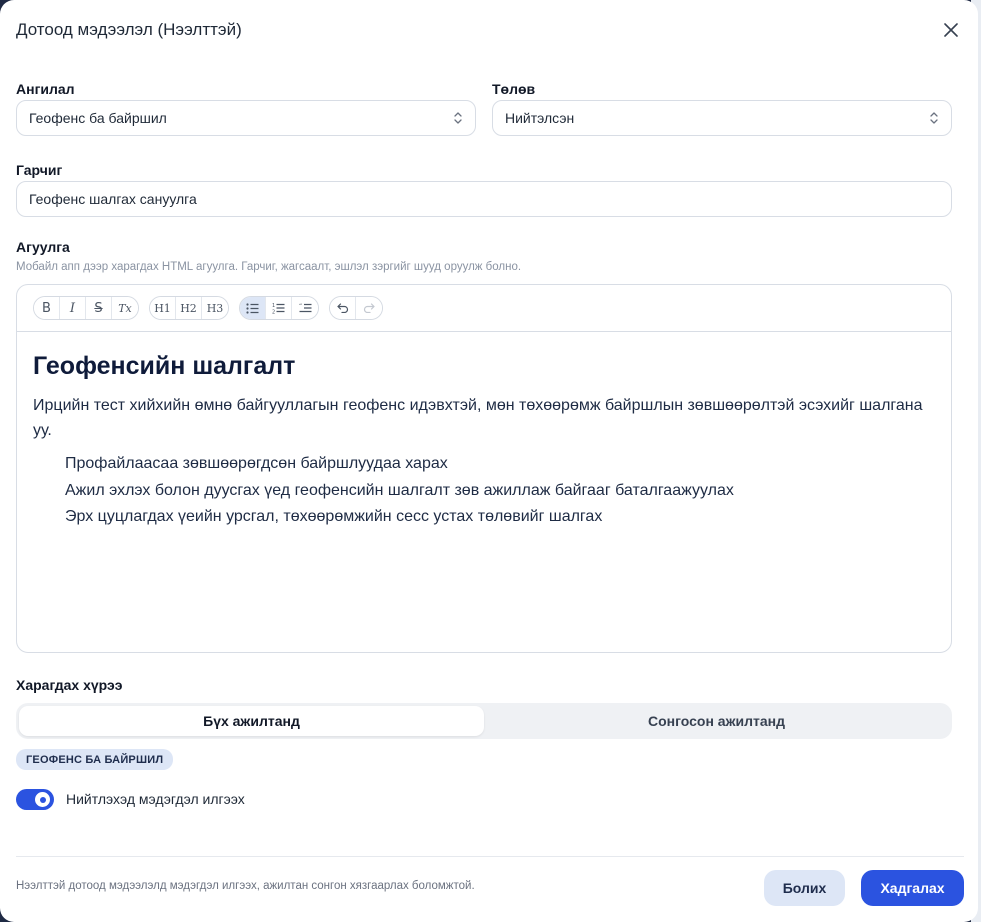 This screenshot has height=922, width=981. What do you see at coordinates (155, 799) in the screenshot?
I see `notify-label: Нийтлэхэд мэдэгдэл илгээх` at bounding box center [155, 799].